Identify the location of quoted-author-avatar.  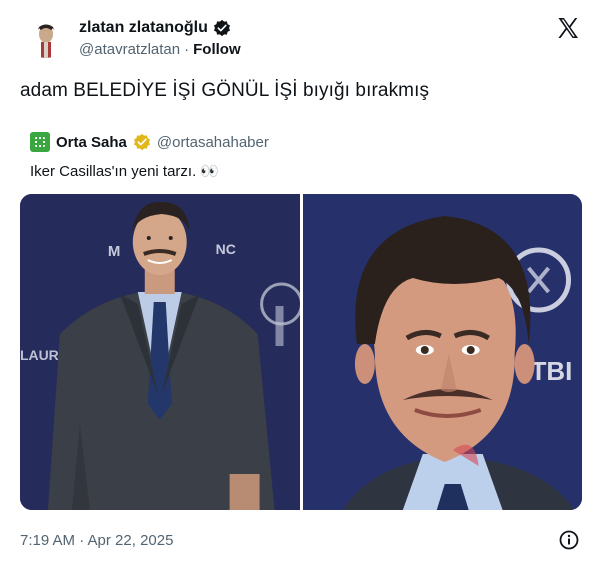
(40, 142).